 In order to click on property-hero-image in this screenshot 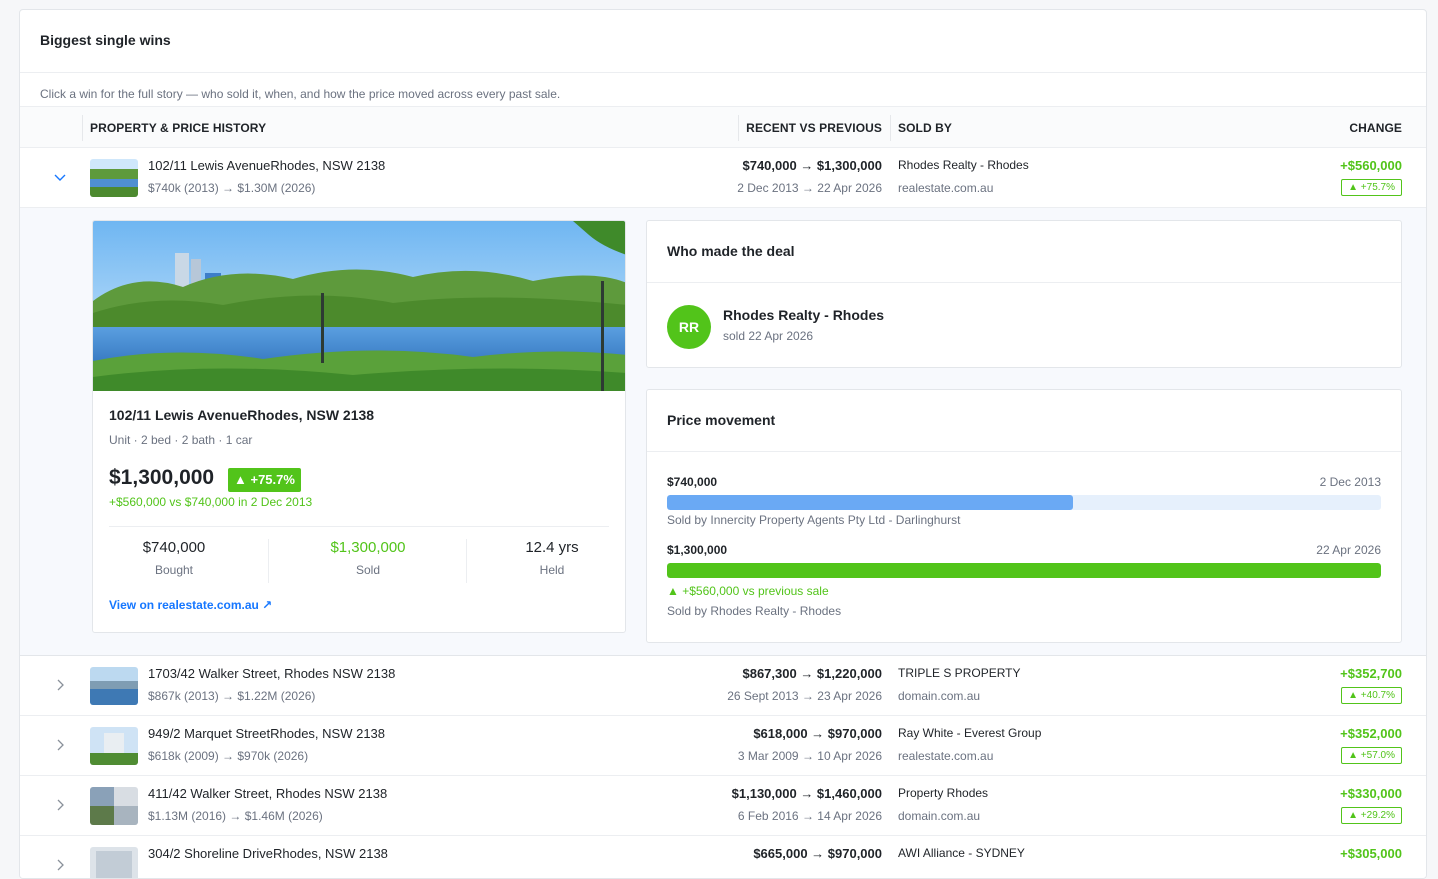, I will do `click(359, 306)`.